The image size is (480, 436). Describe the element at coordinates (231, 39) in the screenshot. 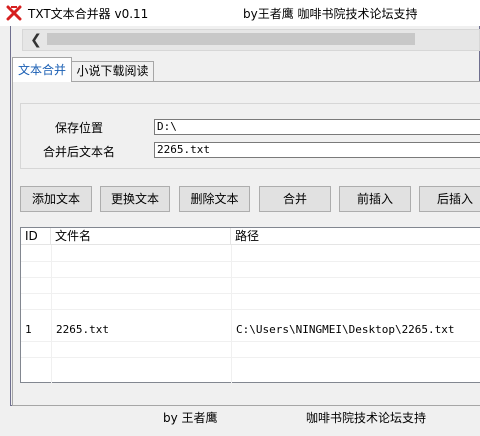

I see `scrollbar-thumb` at that location.